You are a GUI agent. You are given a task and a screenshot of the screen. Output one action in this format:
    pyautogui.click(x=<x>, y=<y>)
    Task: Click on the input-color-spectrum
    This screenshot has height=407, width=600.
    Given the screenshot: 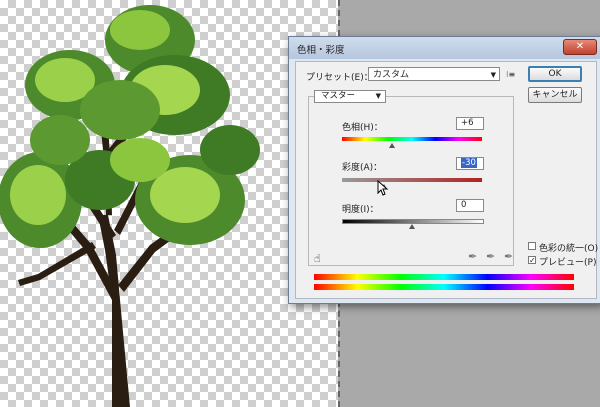 What is the action you would take?
    pyautogui.click(x=444, y=277)
    